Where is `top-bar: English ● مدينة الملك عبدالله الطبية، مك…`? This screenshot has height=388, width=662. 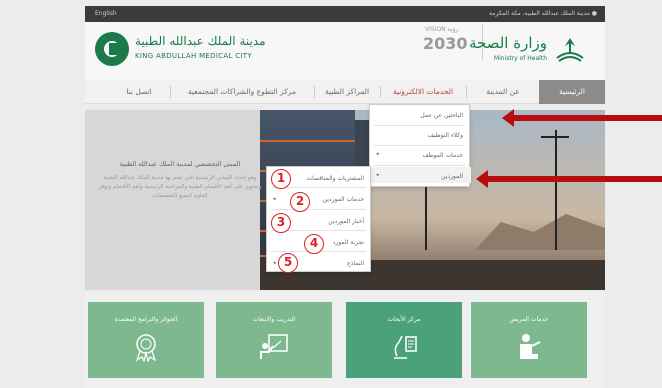 top-bar: English ● مدينة الملك عبدالله الطبية، مك… is located at coordinates (345, 14).